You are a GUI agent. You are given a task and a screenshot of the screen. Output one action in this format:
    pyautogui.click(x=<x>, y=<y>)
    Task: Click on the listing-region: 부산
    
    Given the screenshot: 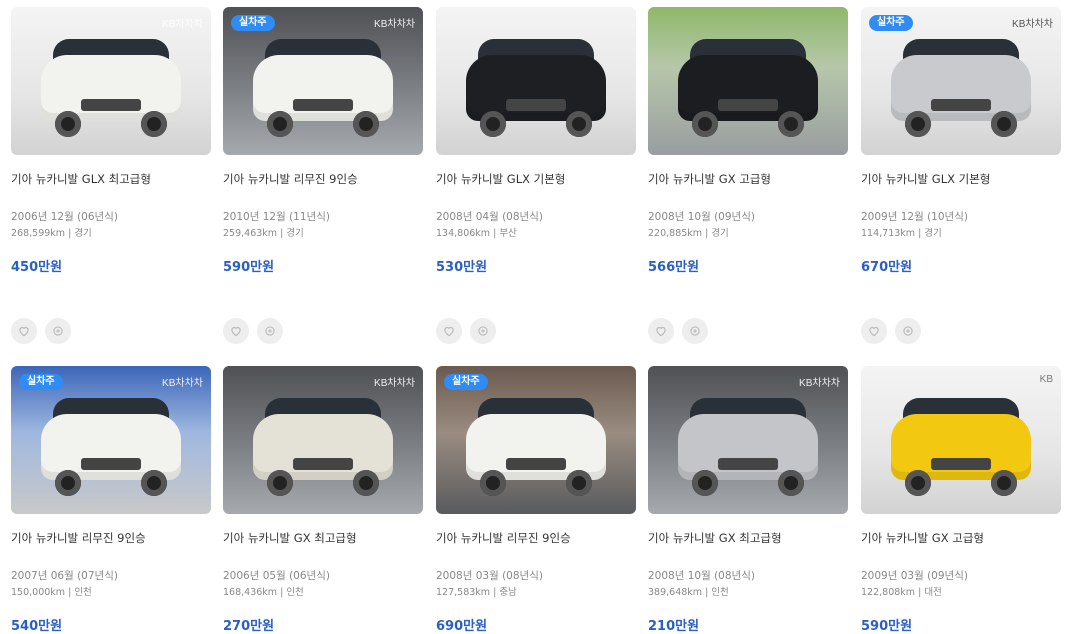 What is the action you would take?
    pyautogui.click(x=508, y=233)
    